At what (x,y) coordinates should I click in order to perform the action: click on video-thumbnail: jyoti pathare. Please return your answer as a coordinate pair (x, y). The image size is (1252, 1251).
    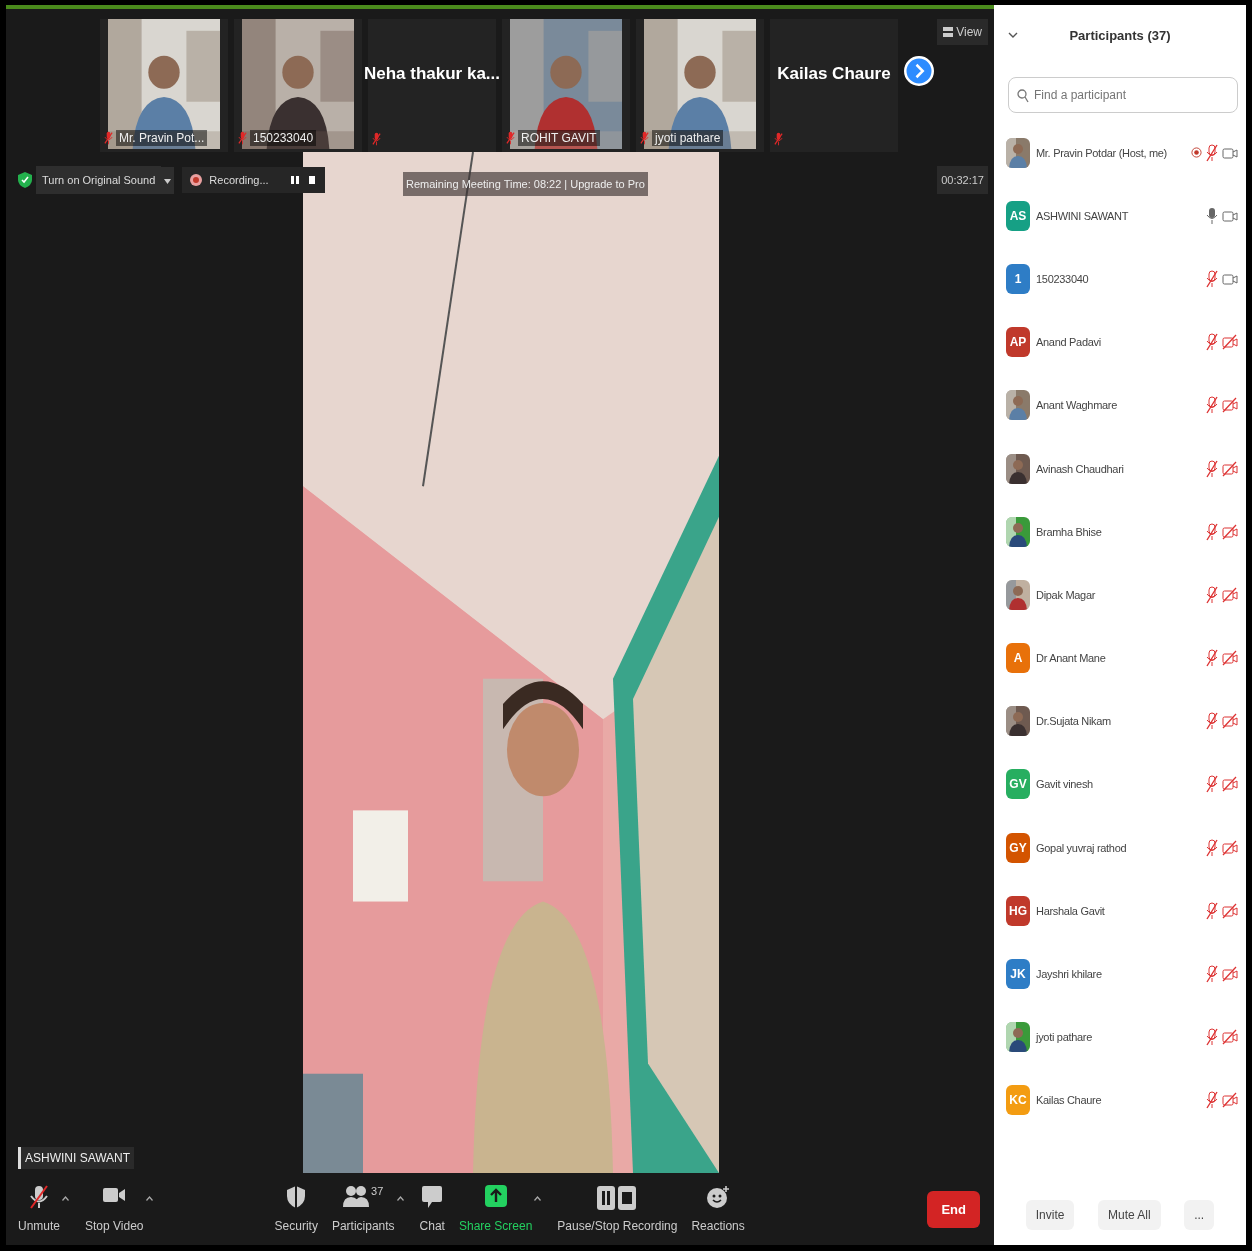
    Looking at the image, I should click on (700, 85).